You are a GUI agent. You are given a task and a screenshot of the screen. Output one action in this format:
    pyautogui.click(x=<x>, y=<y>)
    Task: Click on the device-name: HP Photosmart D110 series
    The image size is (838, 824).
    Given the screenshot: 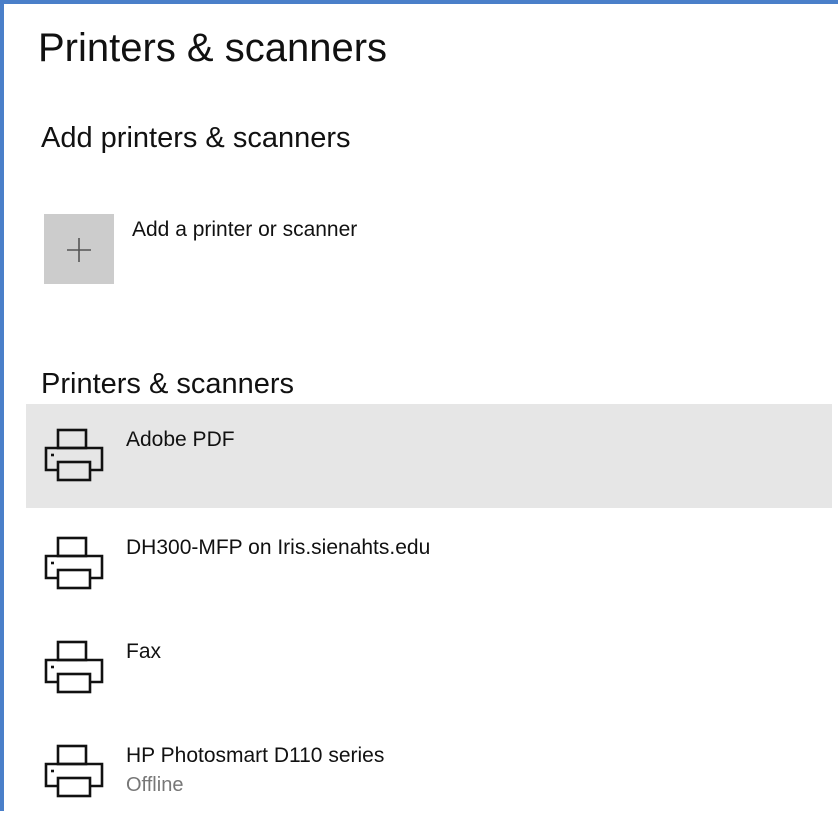 What is the action you would take?
    pyautogui.click(x=255, y=755)
    